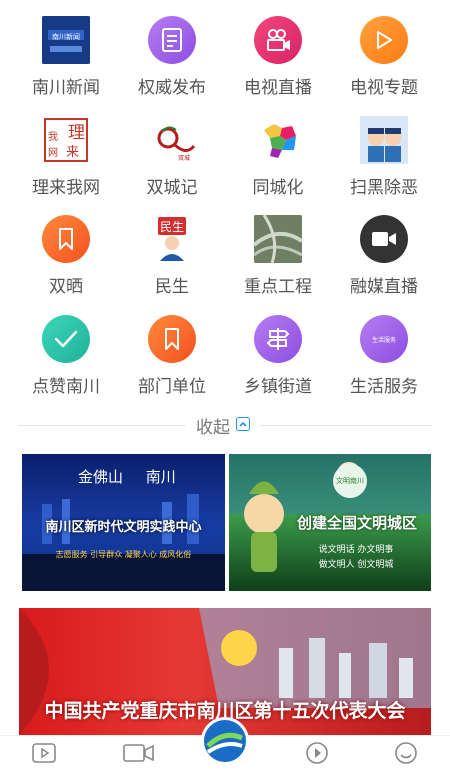 The image size is (450, 770). What do you see at coordinates (66, 287) in the screenshot?
I see `grid-label: 双晒` at bounding box center [66, 287].